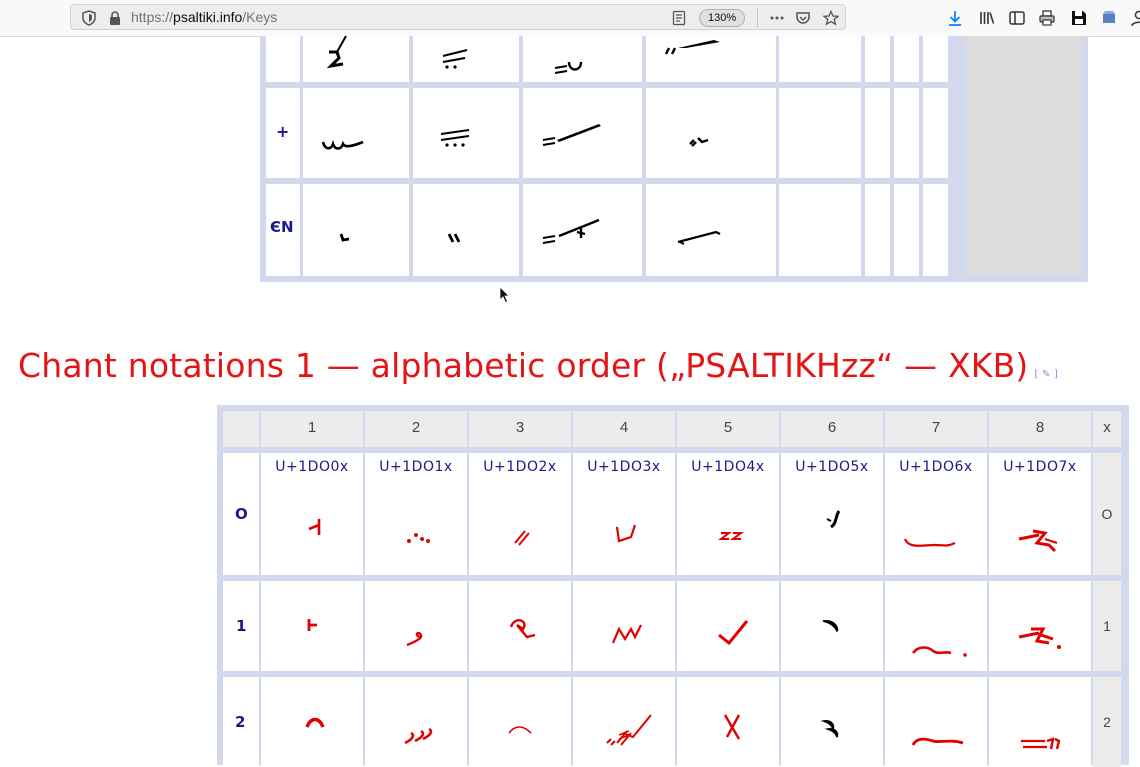 The image size is (1140, 767). Describe the element at coordinates (777, 18) in the screenshot. I see `more-actions-icon` at that location.